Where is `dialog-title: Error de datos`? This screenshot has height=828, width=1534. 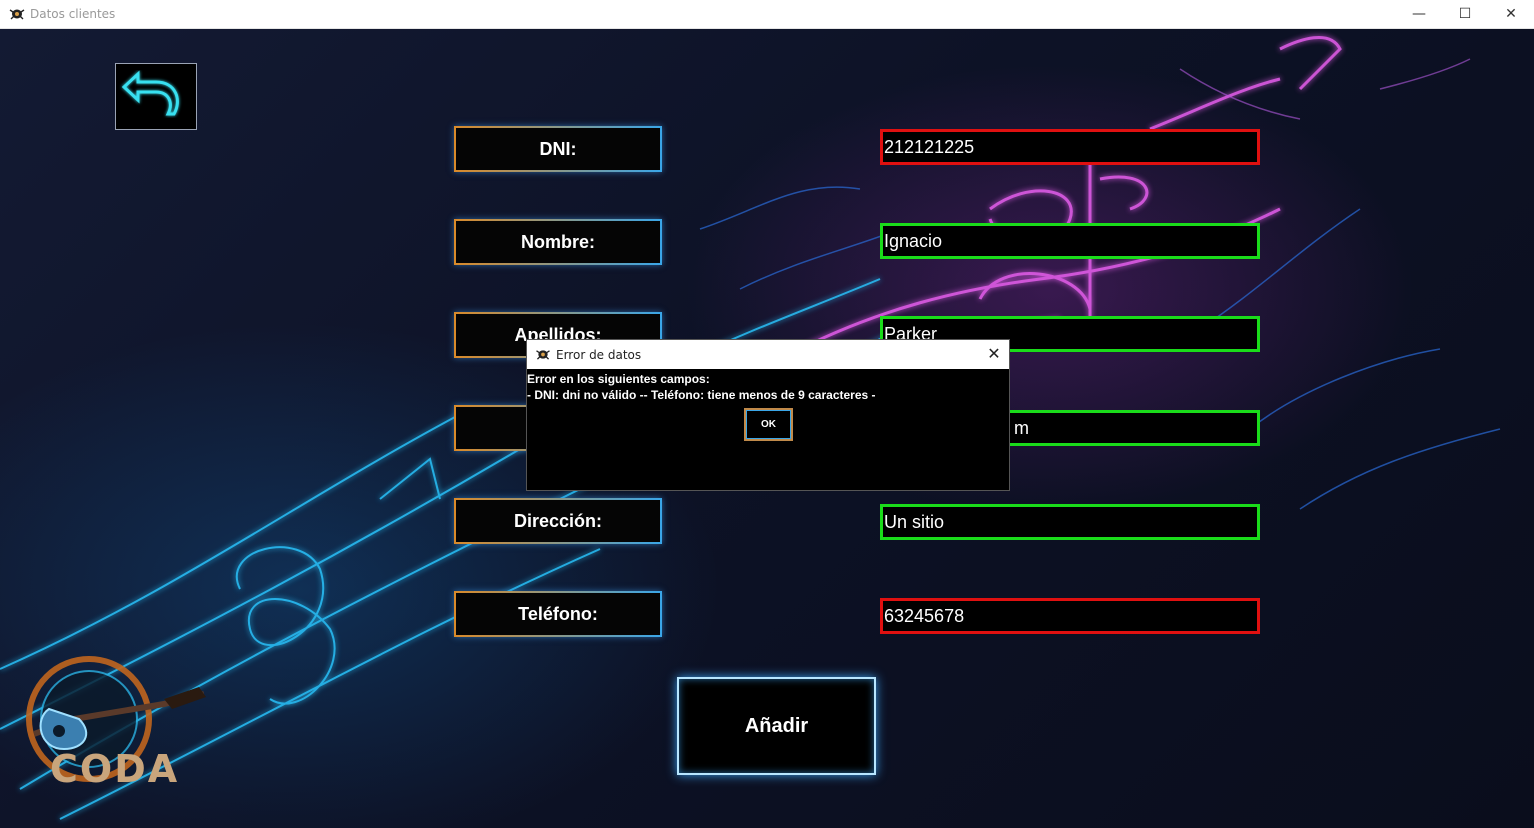
dialog-title: Error de datos is located at coordinates (599, 355).